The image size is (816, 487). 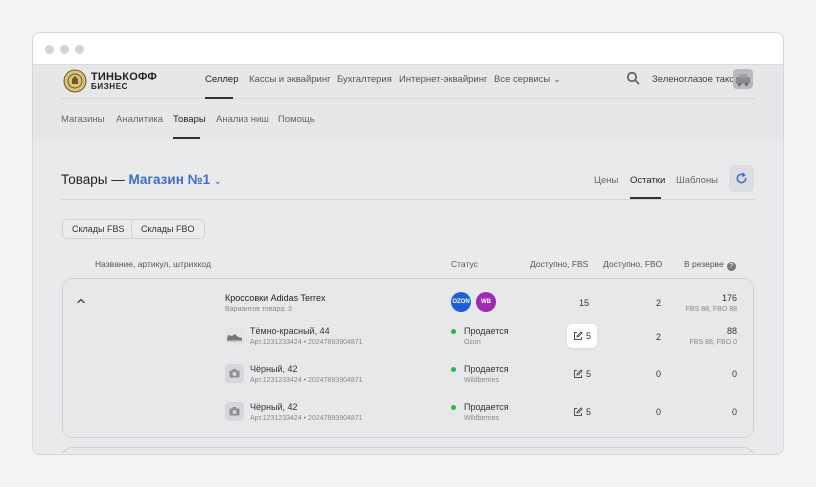 I want to click on column-header-fbo: Доступно, FBO, so click(x=632, y=264).